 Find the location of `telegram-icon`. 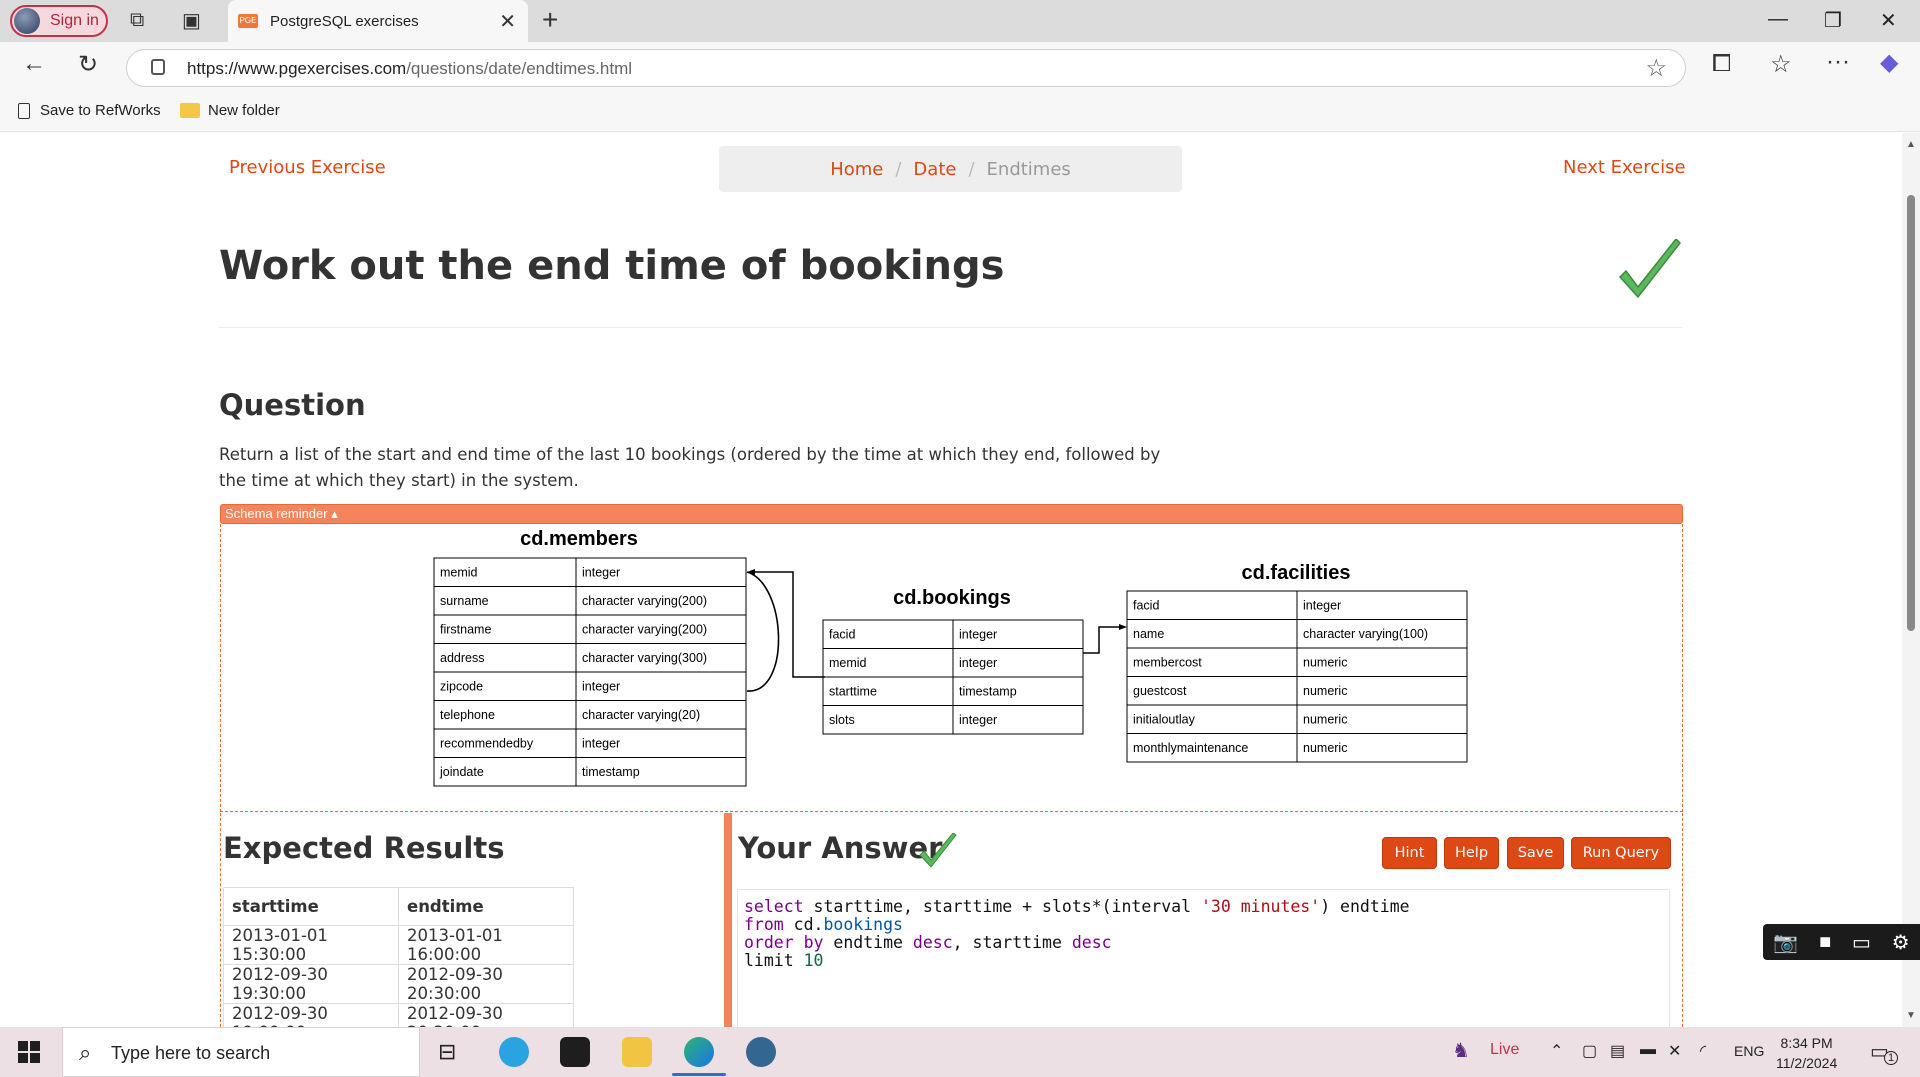

telegram-icon is located at coordinates (514, 1052).